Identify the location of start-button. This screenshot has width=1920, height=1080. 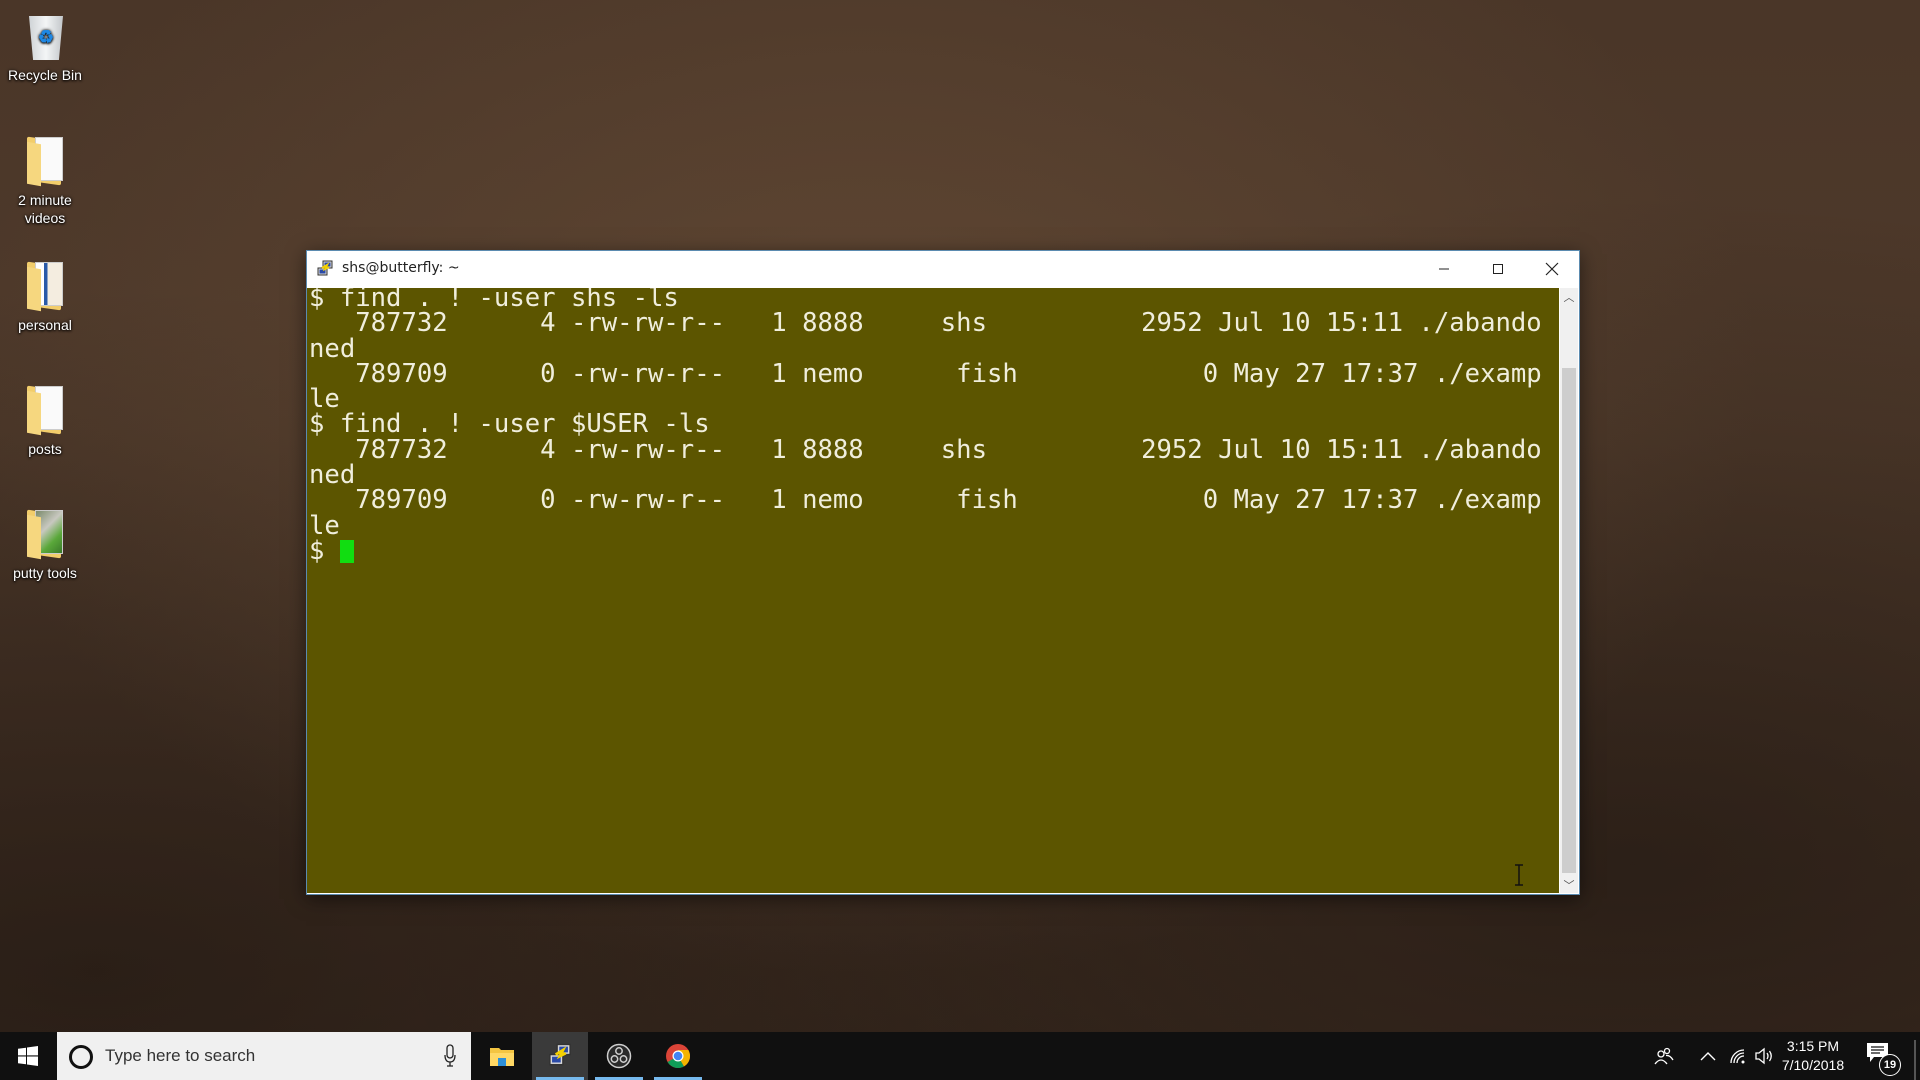
(28, 1056).